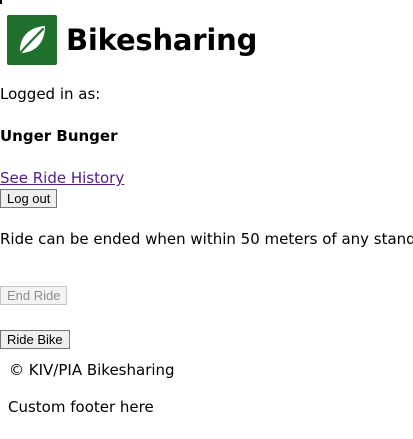  Describe the element at coordinates (32, 40) in the screenshot. I see `leaf-icon` at that location.